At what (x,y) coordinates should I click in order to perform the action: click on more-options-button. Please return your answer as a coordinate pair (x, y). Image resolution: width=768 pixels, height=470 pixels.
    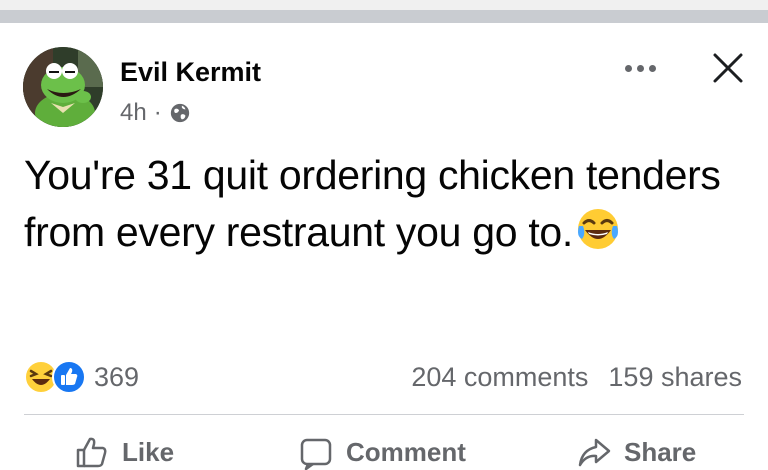
    Looking at the image, I should click on (640, 68).